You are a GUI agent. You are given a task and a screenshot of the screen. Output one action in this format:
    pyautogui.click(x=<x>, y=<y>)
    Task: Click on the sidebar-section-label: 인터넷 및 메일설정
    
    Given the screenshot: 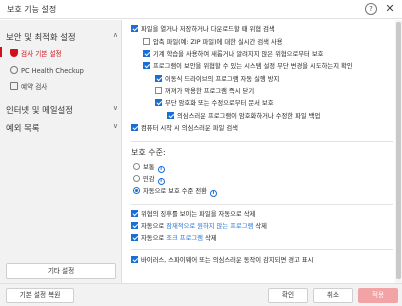 What is the action you would take?
    pyautogui.click(x=39, y=110)
    